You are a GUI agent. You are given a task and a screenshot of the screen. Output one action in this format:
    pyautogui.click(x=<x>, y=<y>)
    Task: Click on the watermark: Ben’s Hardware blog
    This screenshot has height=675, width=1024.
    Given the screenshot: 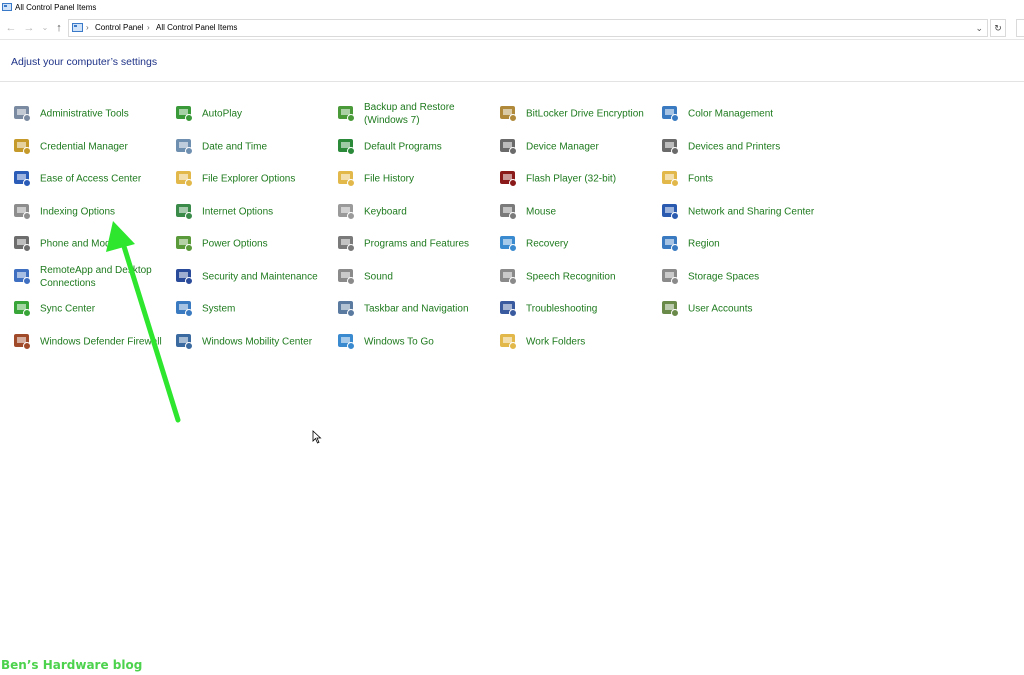 What is the action you would take?
    pyautogui.click(x=72, y=665)
    